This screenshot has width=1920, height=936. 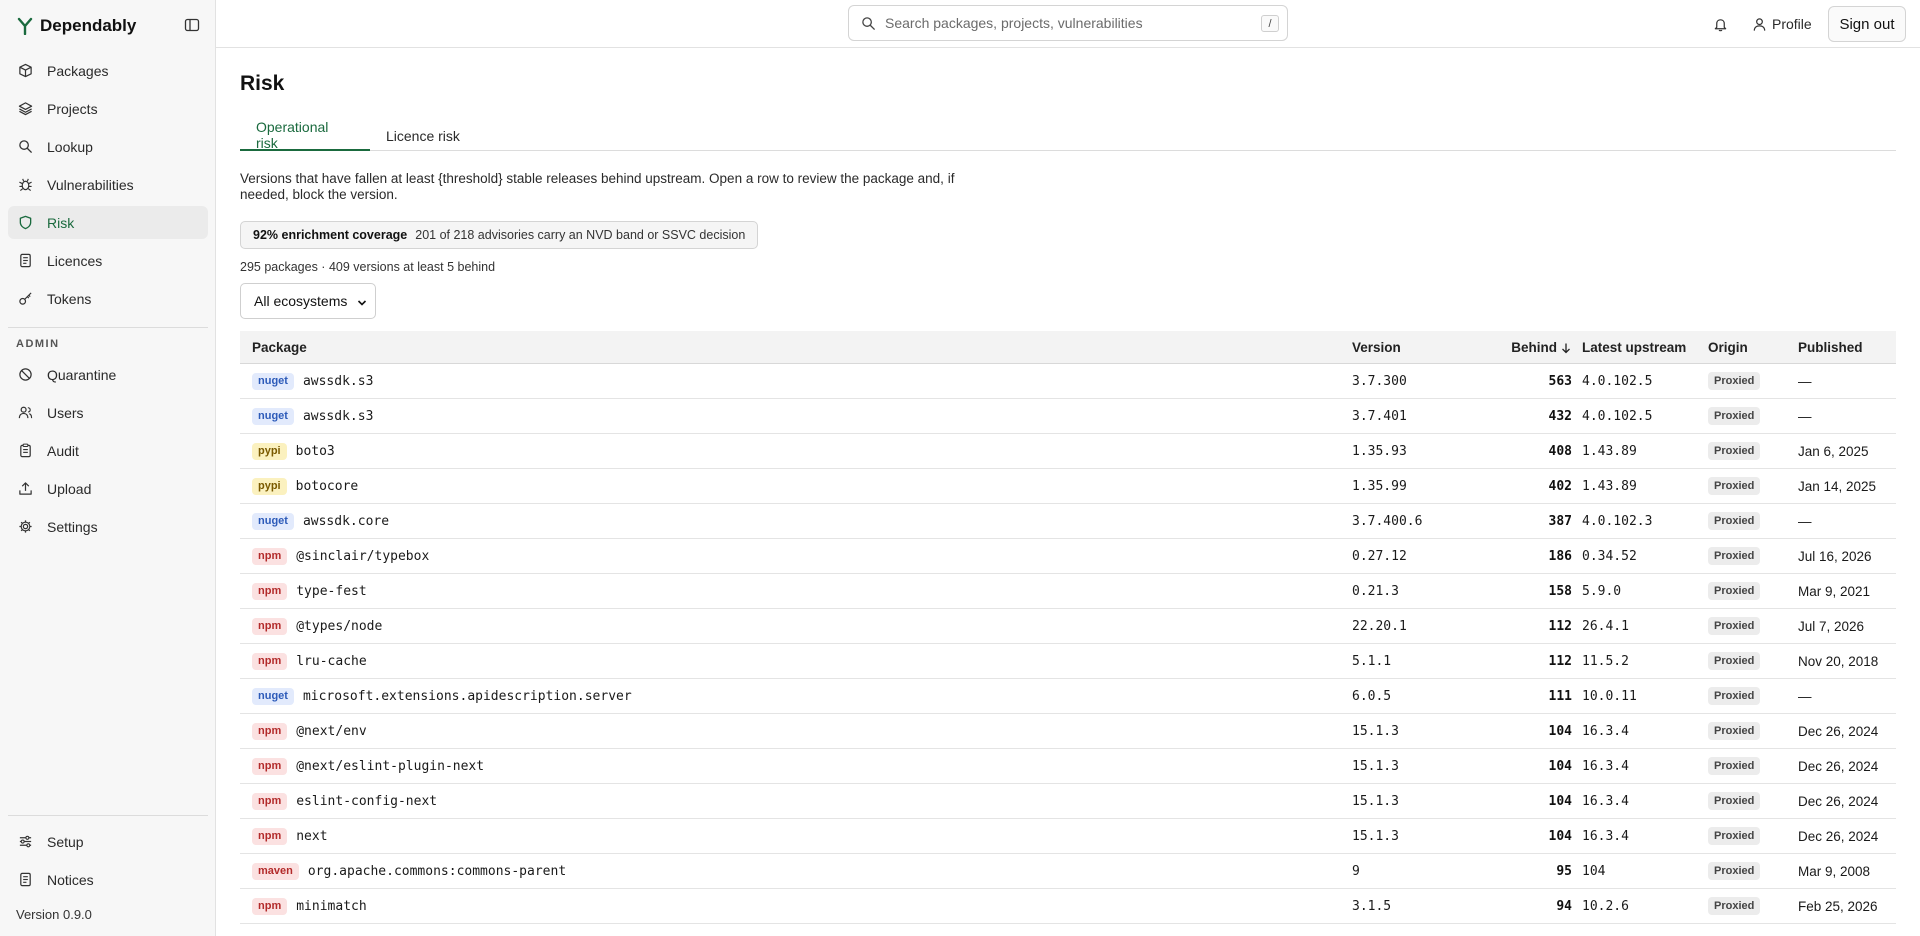 I want to click on package-cell: npm type-fest, so click(x=309, y=591).